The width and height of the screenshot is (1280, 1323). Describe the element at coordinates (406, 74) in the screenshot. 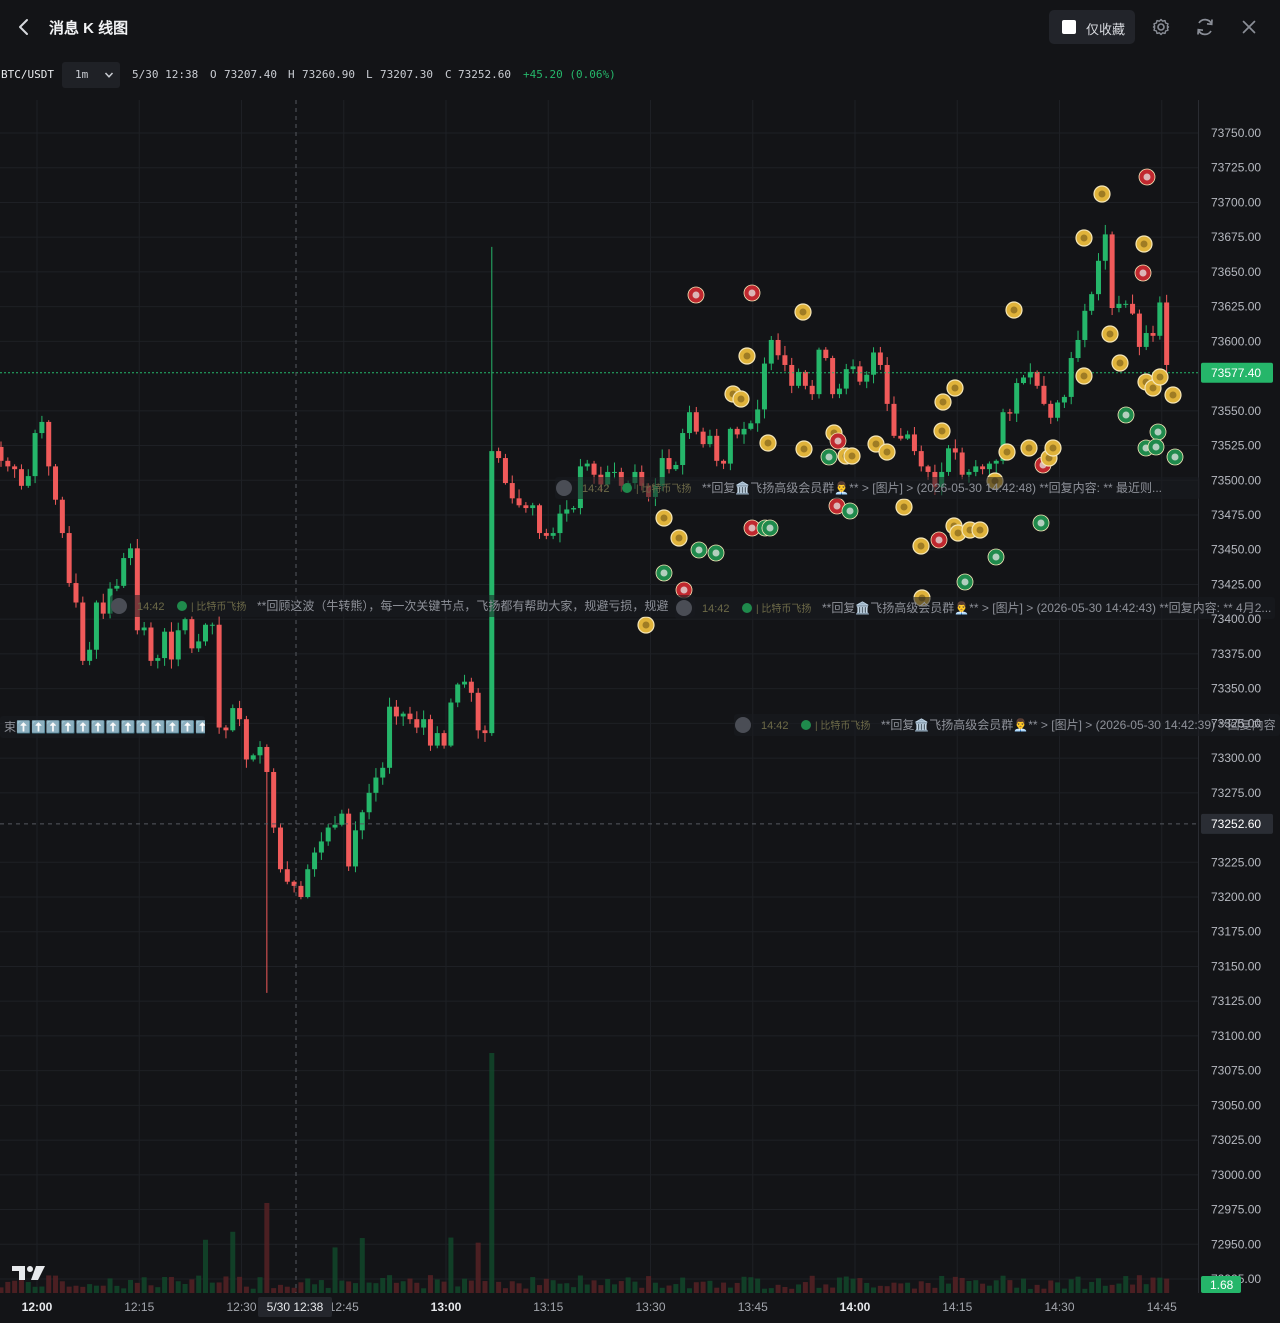

I see `legend-low: 73207.30` at that location.